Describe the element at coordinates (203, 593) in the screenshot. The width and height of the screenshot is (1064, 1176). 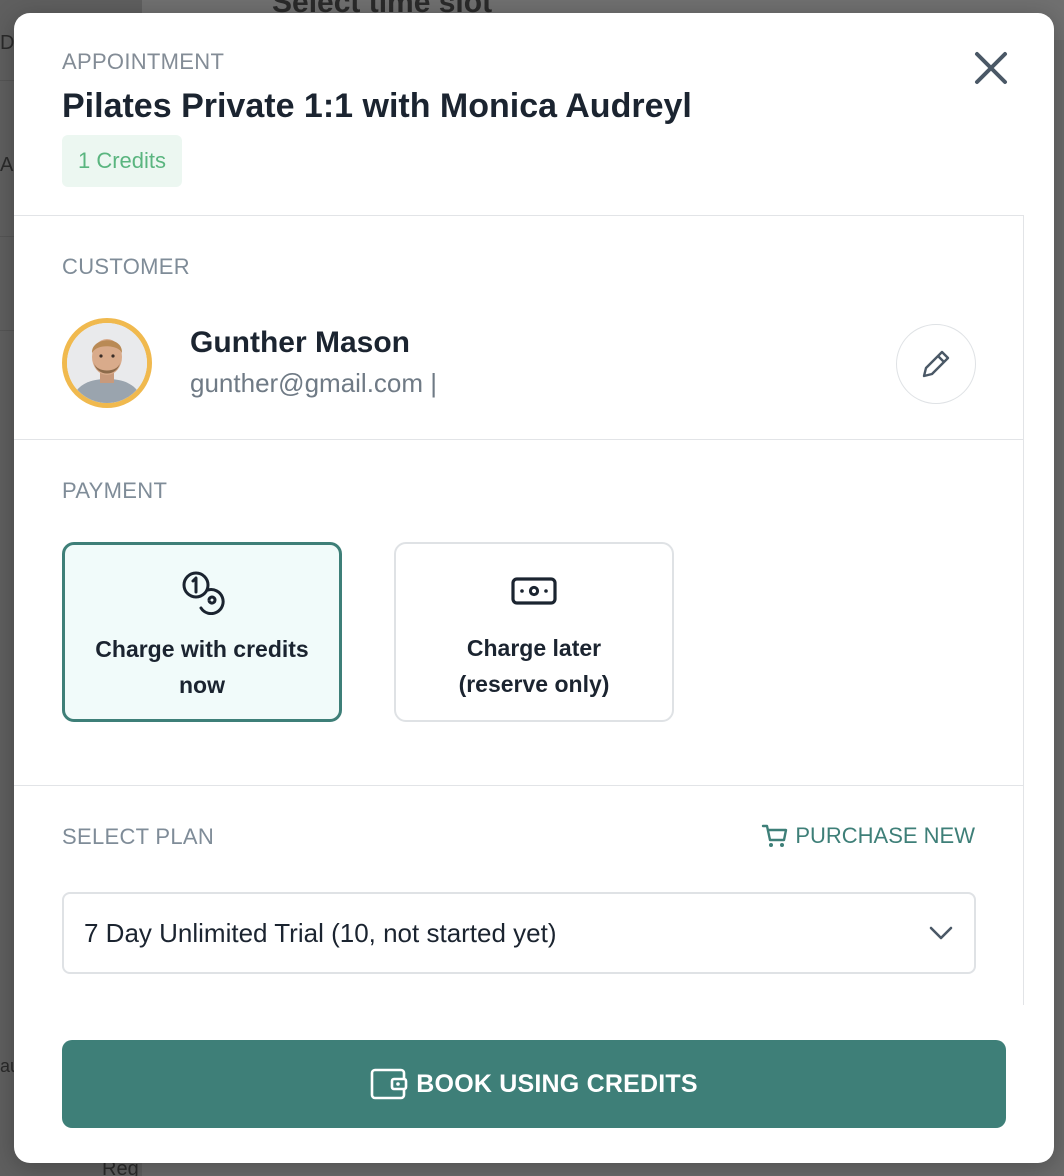
I see `coins-icon` at that location.